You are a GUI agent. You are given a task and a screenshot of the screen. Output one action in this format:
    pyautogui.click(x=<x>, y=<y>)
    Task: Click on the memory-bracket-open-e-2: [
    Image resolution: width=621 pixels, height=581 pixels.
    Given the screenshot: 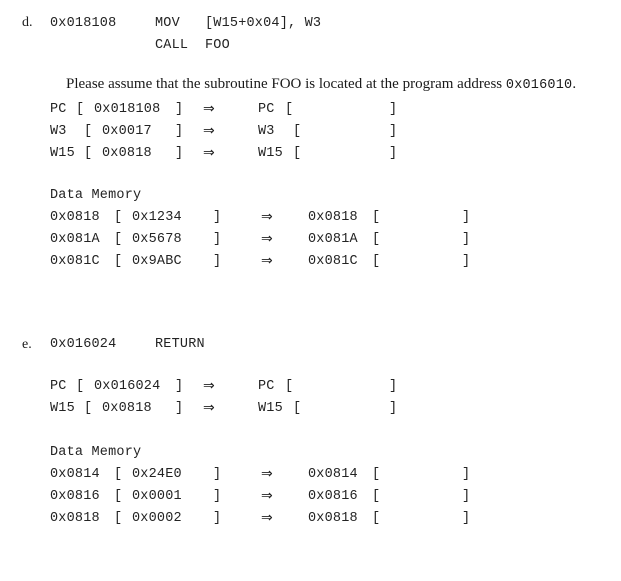 What is the action you would take?
    pyautogui.click(x=118, y=518)
    